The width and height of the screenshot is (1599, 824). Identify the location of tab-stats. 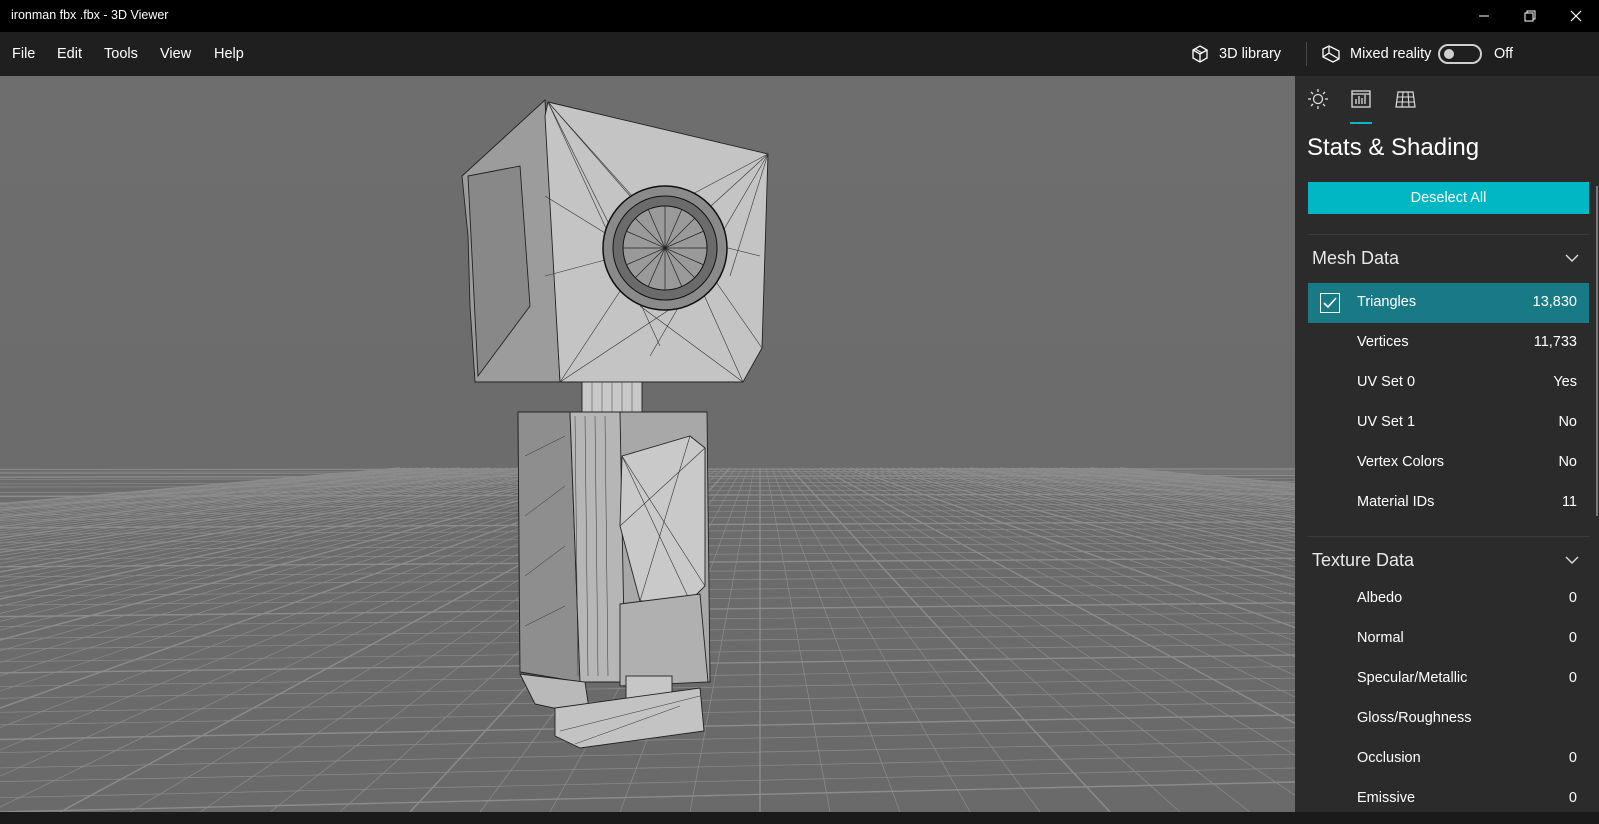
(1361, 106).